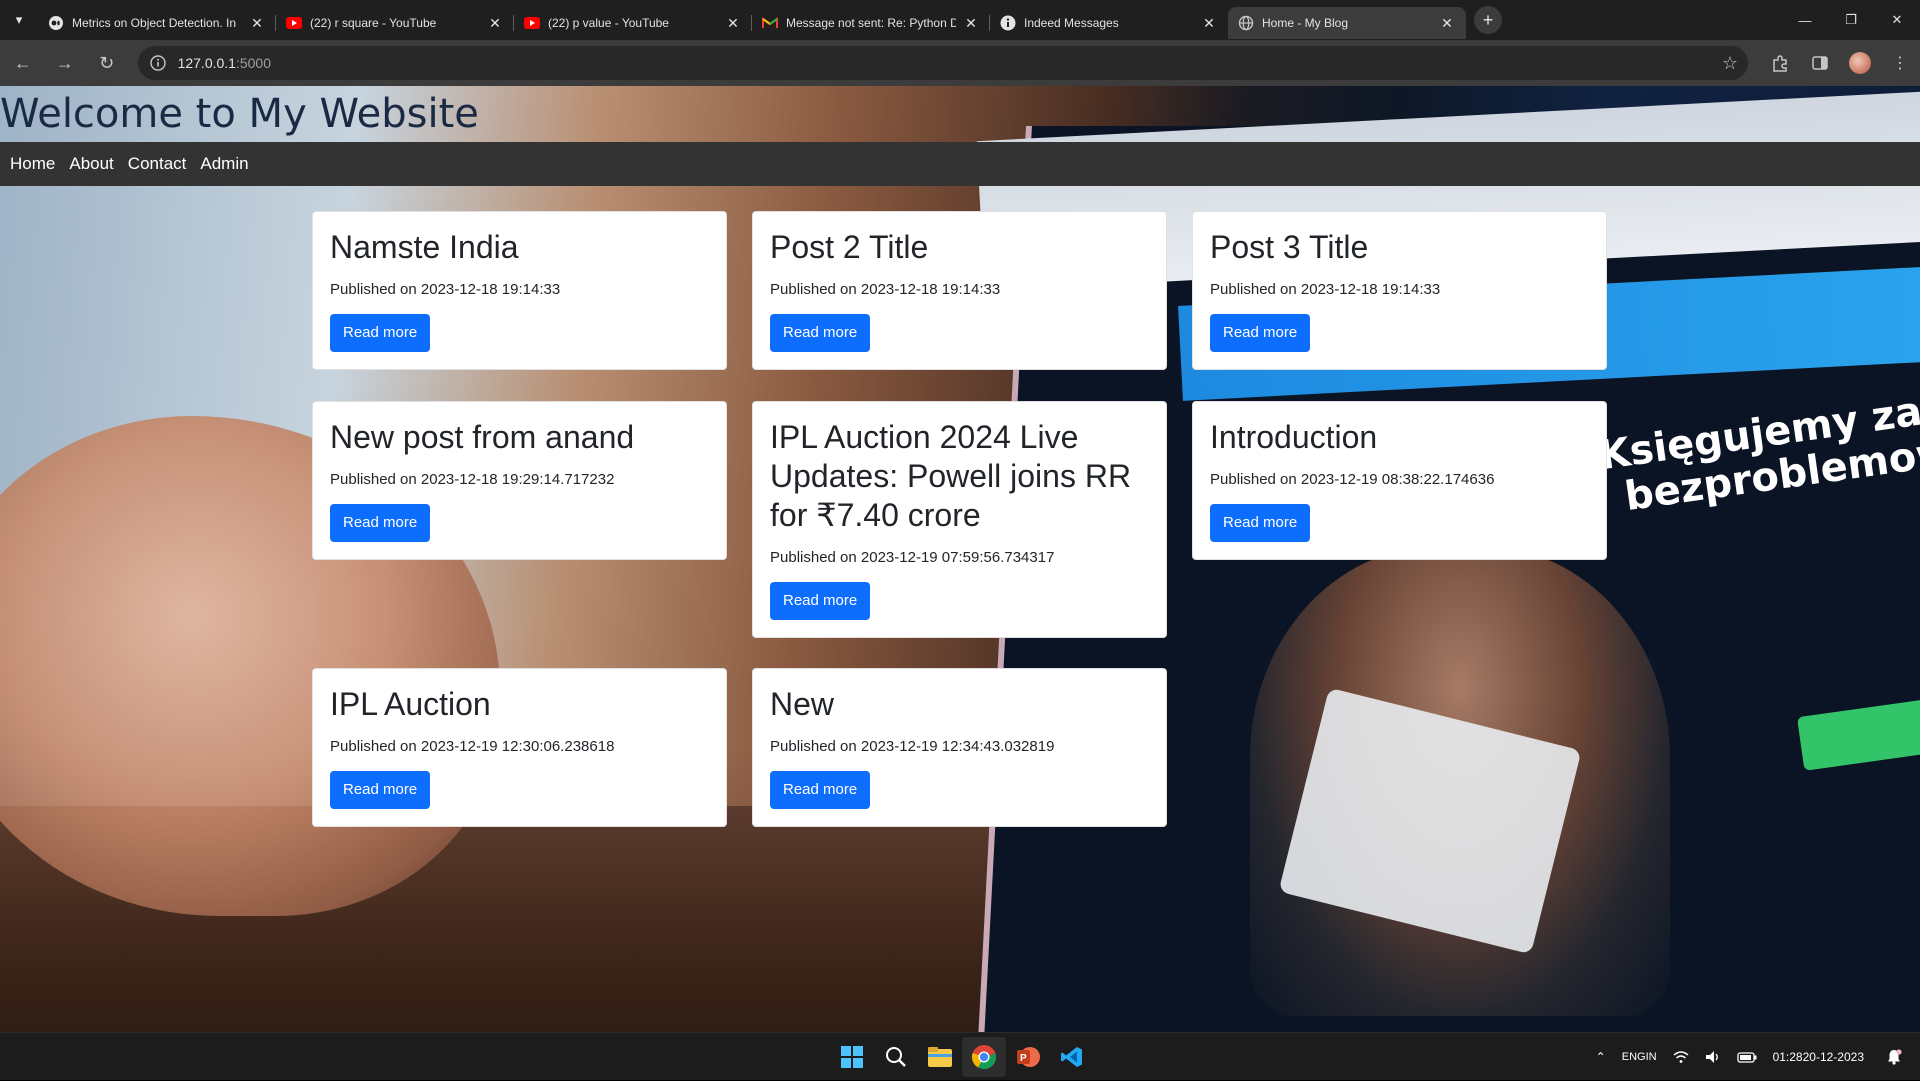  Describe the element at coordinates (1023, 1058) in the screenshot. I see `svg-text: P` at that location.